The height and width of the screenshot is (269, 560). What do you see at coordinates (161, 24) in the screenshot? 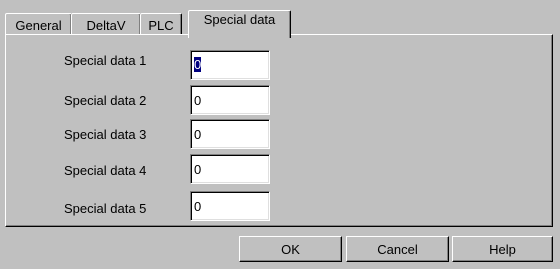
I see `tab-plc: PLC` at bounding box center [161, 24].